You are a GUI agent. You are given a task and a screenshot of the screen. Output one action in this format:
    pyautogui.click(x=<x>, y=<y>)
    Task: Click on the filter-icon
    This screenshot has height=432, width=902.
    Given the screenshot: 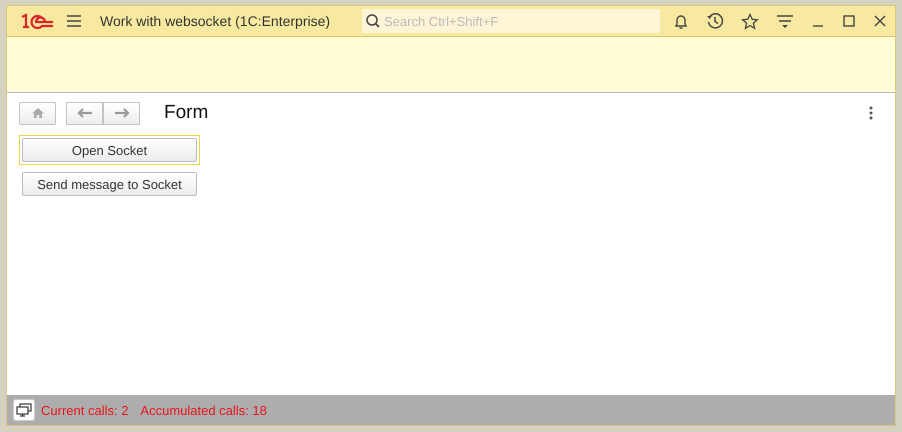 What is the action you would take?
    pyautogui.click(x=785, y=21)
    